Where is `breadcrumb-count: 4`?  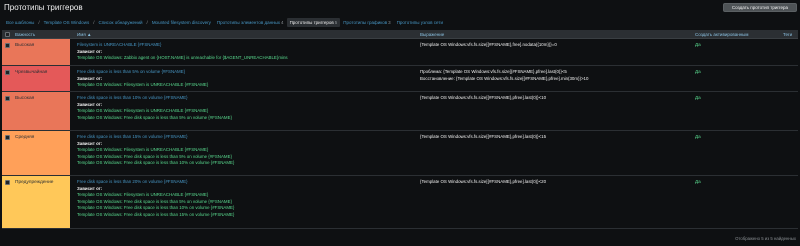 breadcrumb-count: 4 is located at coordinates (282, 22).